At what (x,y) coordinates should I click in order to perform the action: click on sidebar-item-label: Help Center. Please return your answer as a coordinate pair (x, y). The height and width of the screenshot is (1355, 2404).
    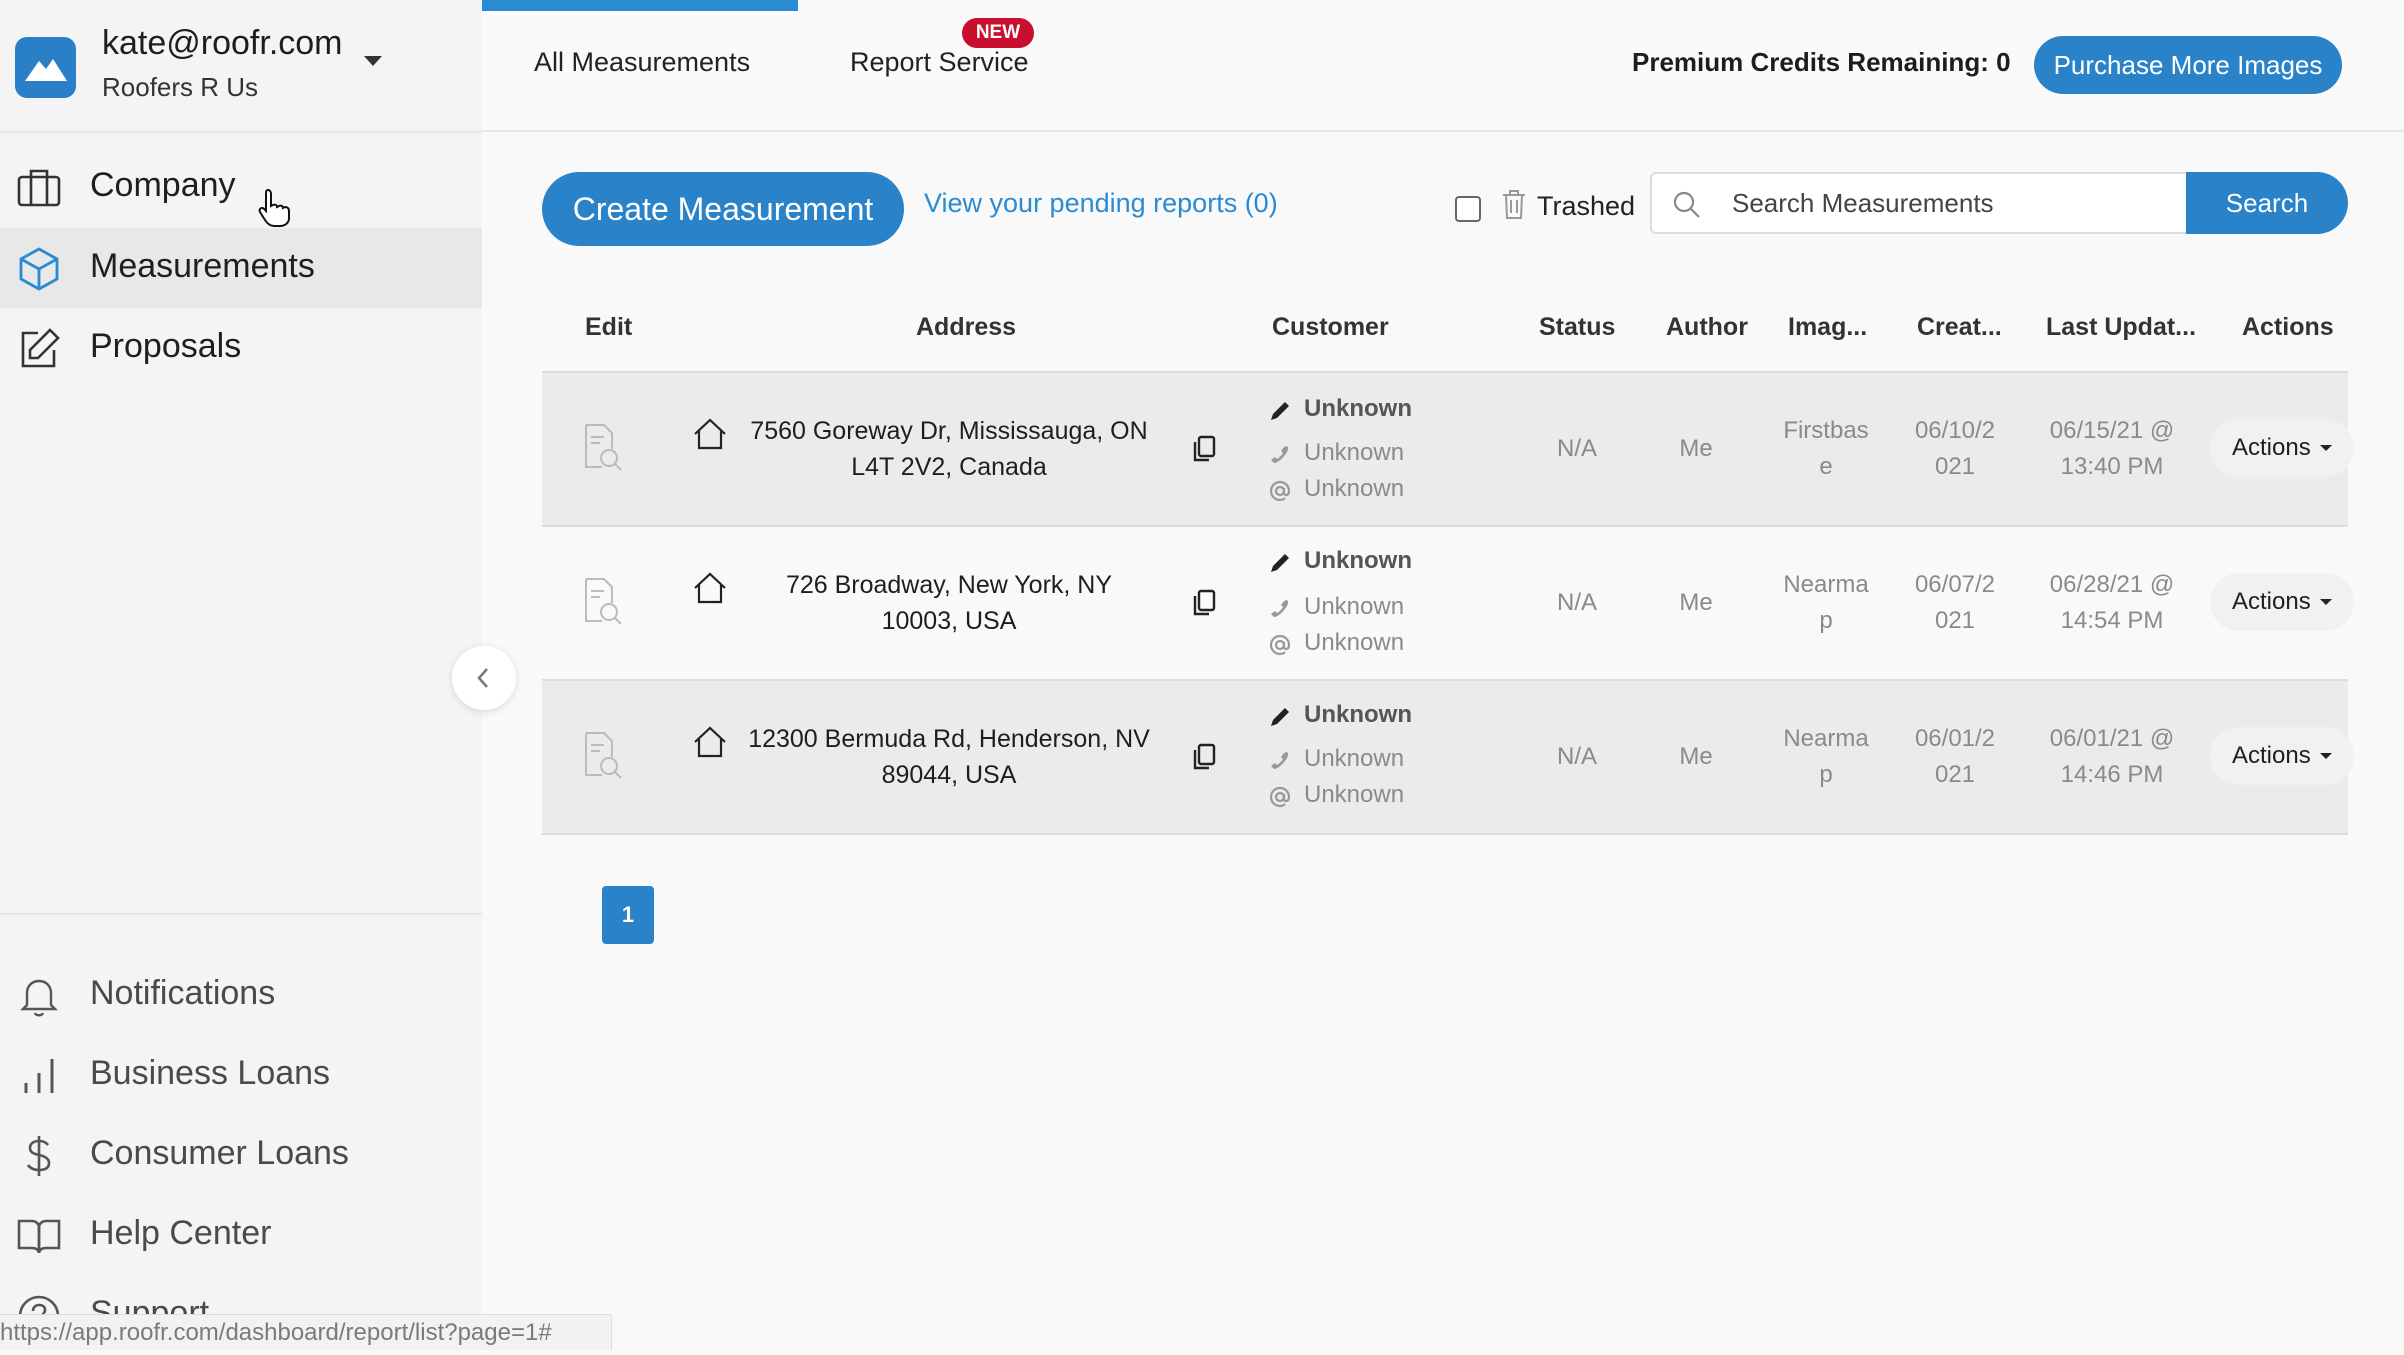
    Looking at the image, I should click on (180, 1233).